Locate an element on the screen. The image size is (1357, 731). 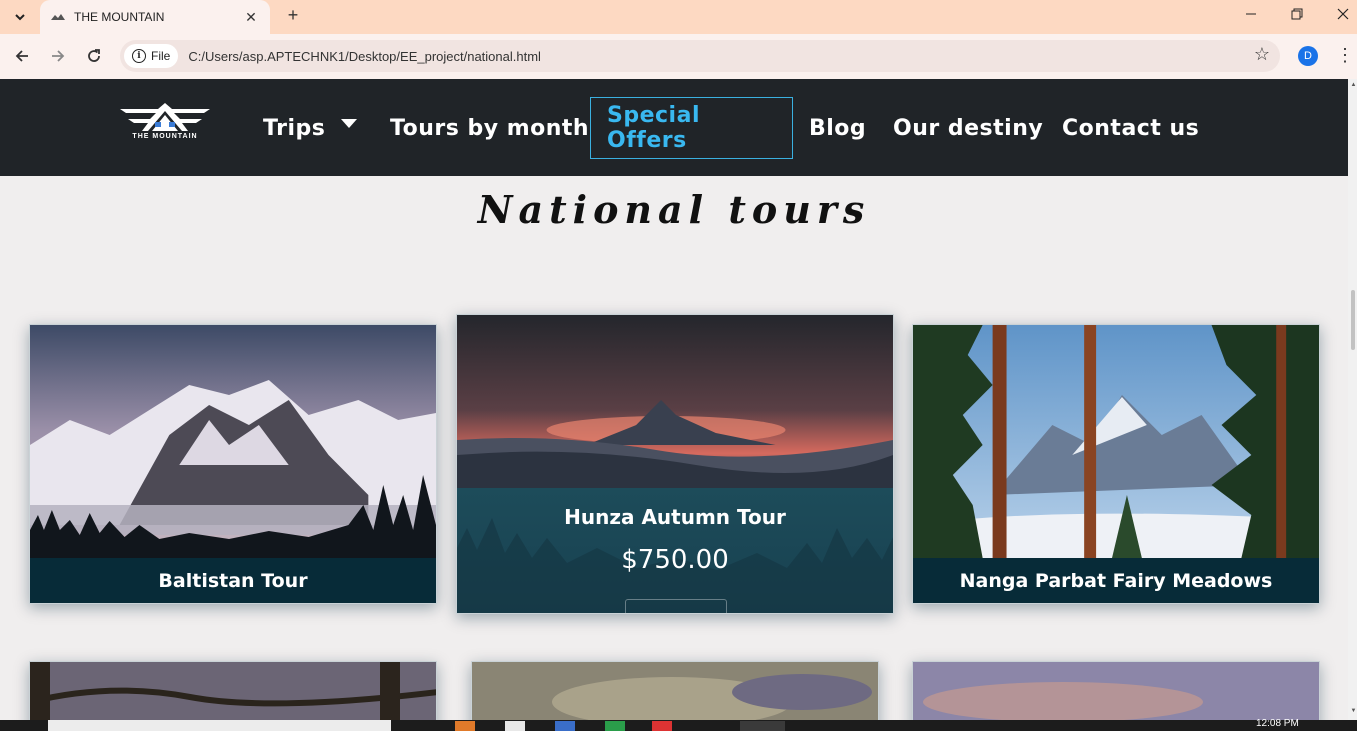
nav-special-offers: Special Offers is located at coordinates (691, 128).